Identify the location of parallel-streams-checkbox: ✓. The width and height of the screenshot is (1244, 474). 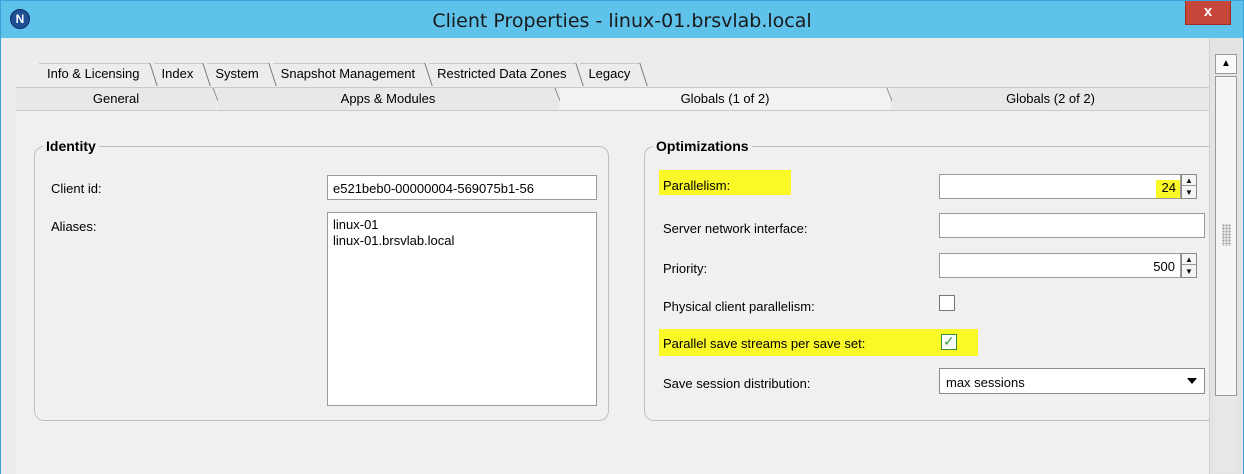
(949, 341).